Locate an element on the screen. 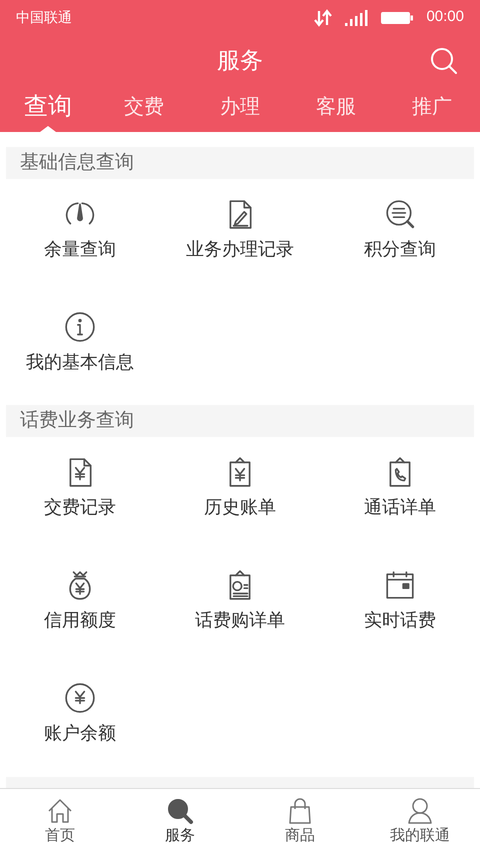 The width and height of the screenshot is (480, 854). menu-item: 实时话费 is located at coordinates (400, 606).